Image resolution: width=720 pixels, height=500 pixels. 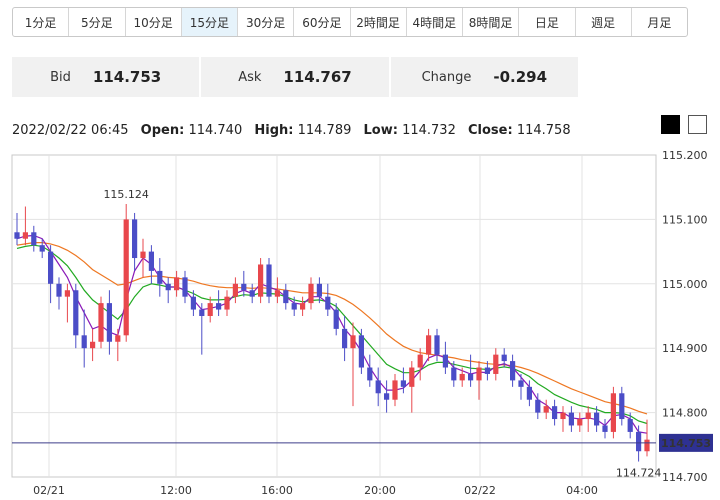 I want to click on timeframe-tab: 10分足, so click(x=154, y=22).